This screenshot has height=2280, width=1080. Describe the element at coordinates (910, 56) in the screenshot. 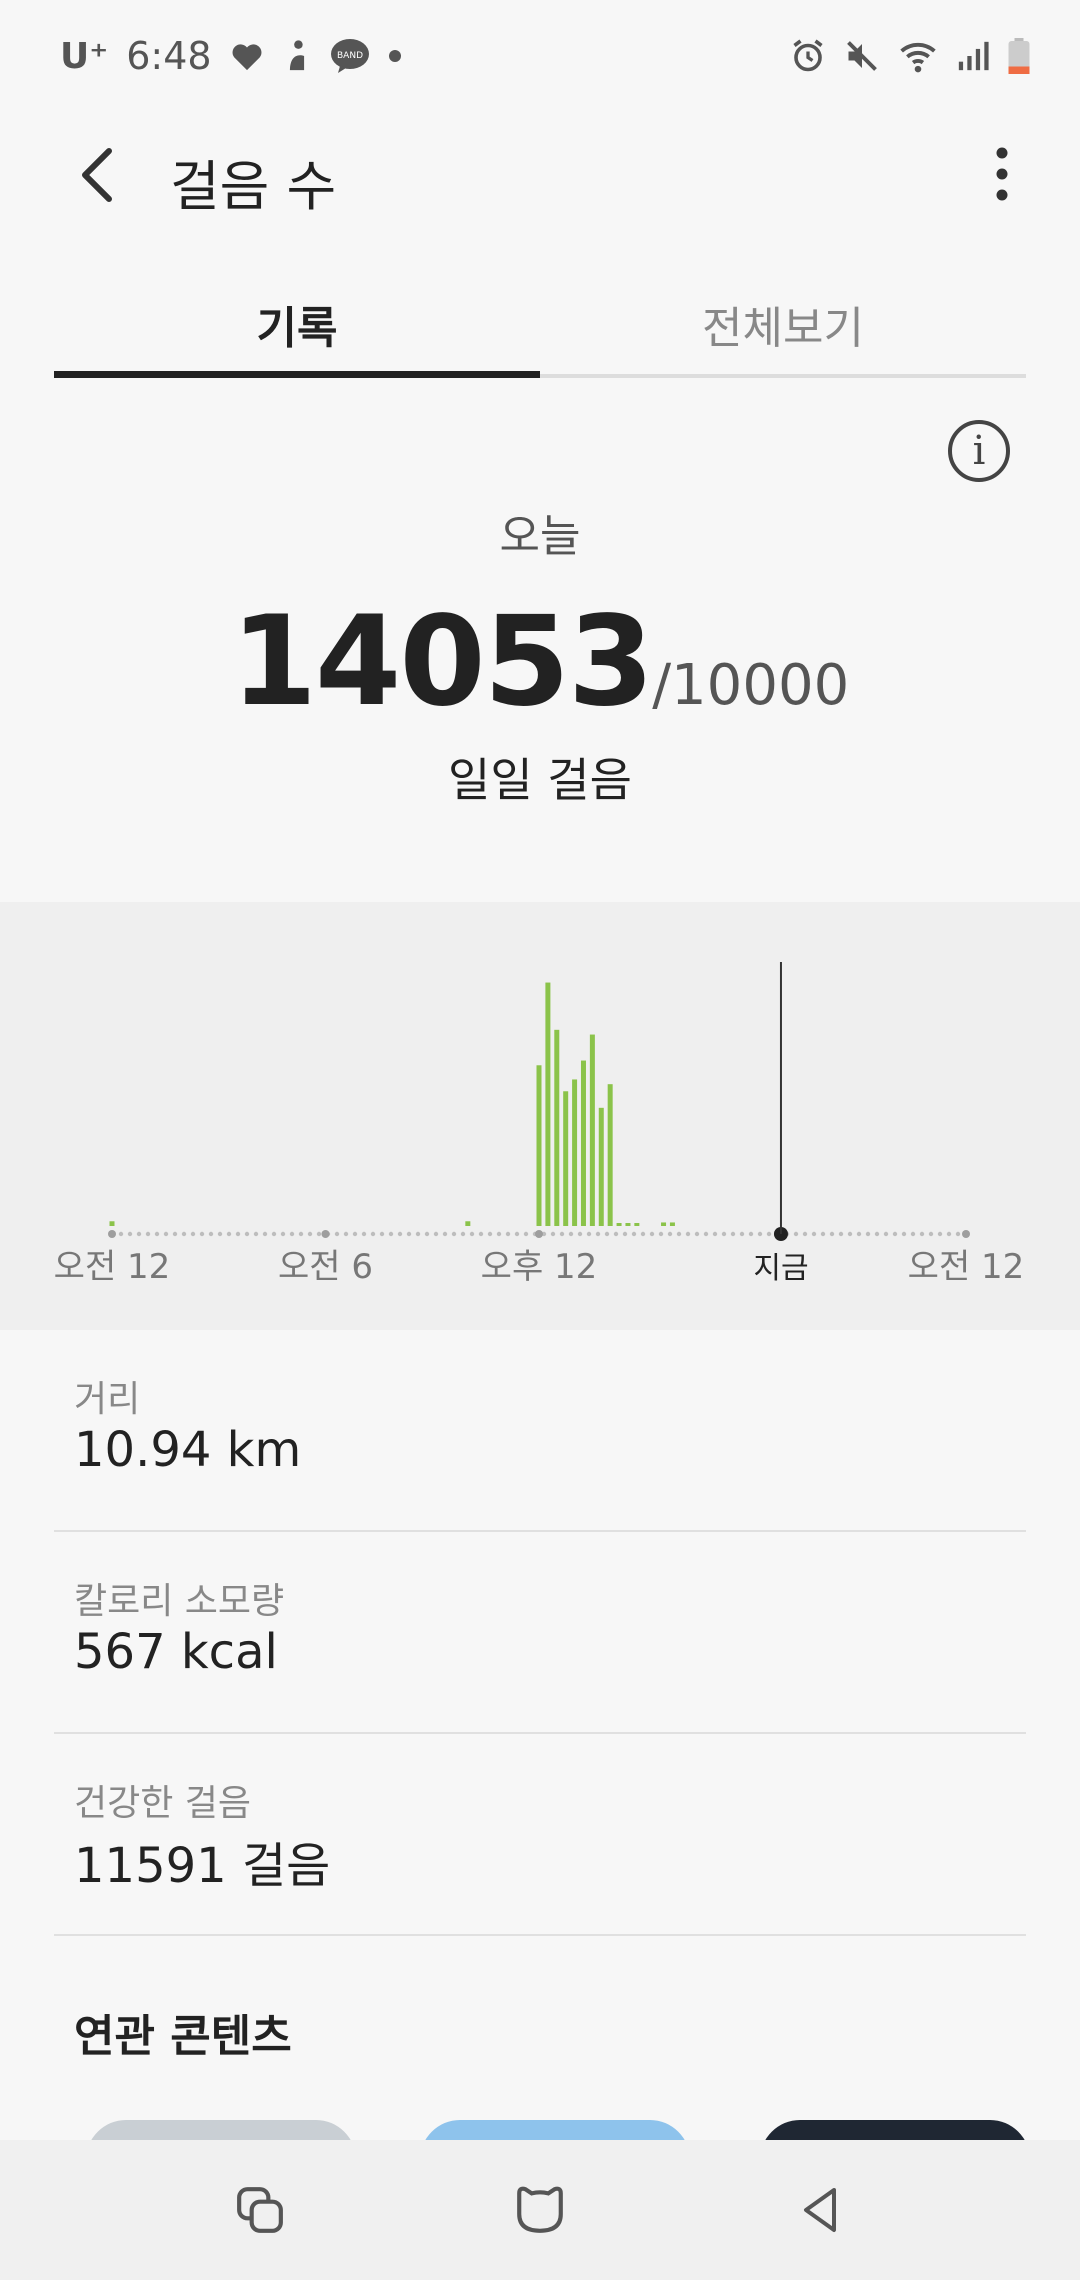

I see `status-right` at that location.